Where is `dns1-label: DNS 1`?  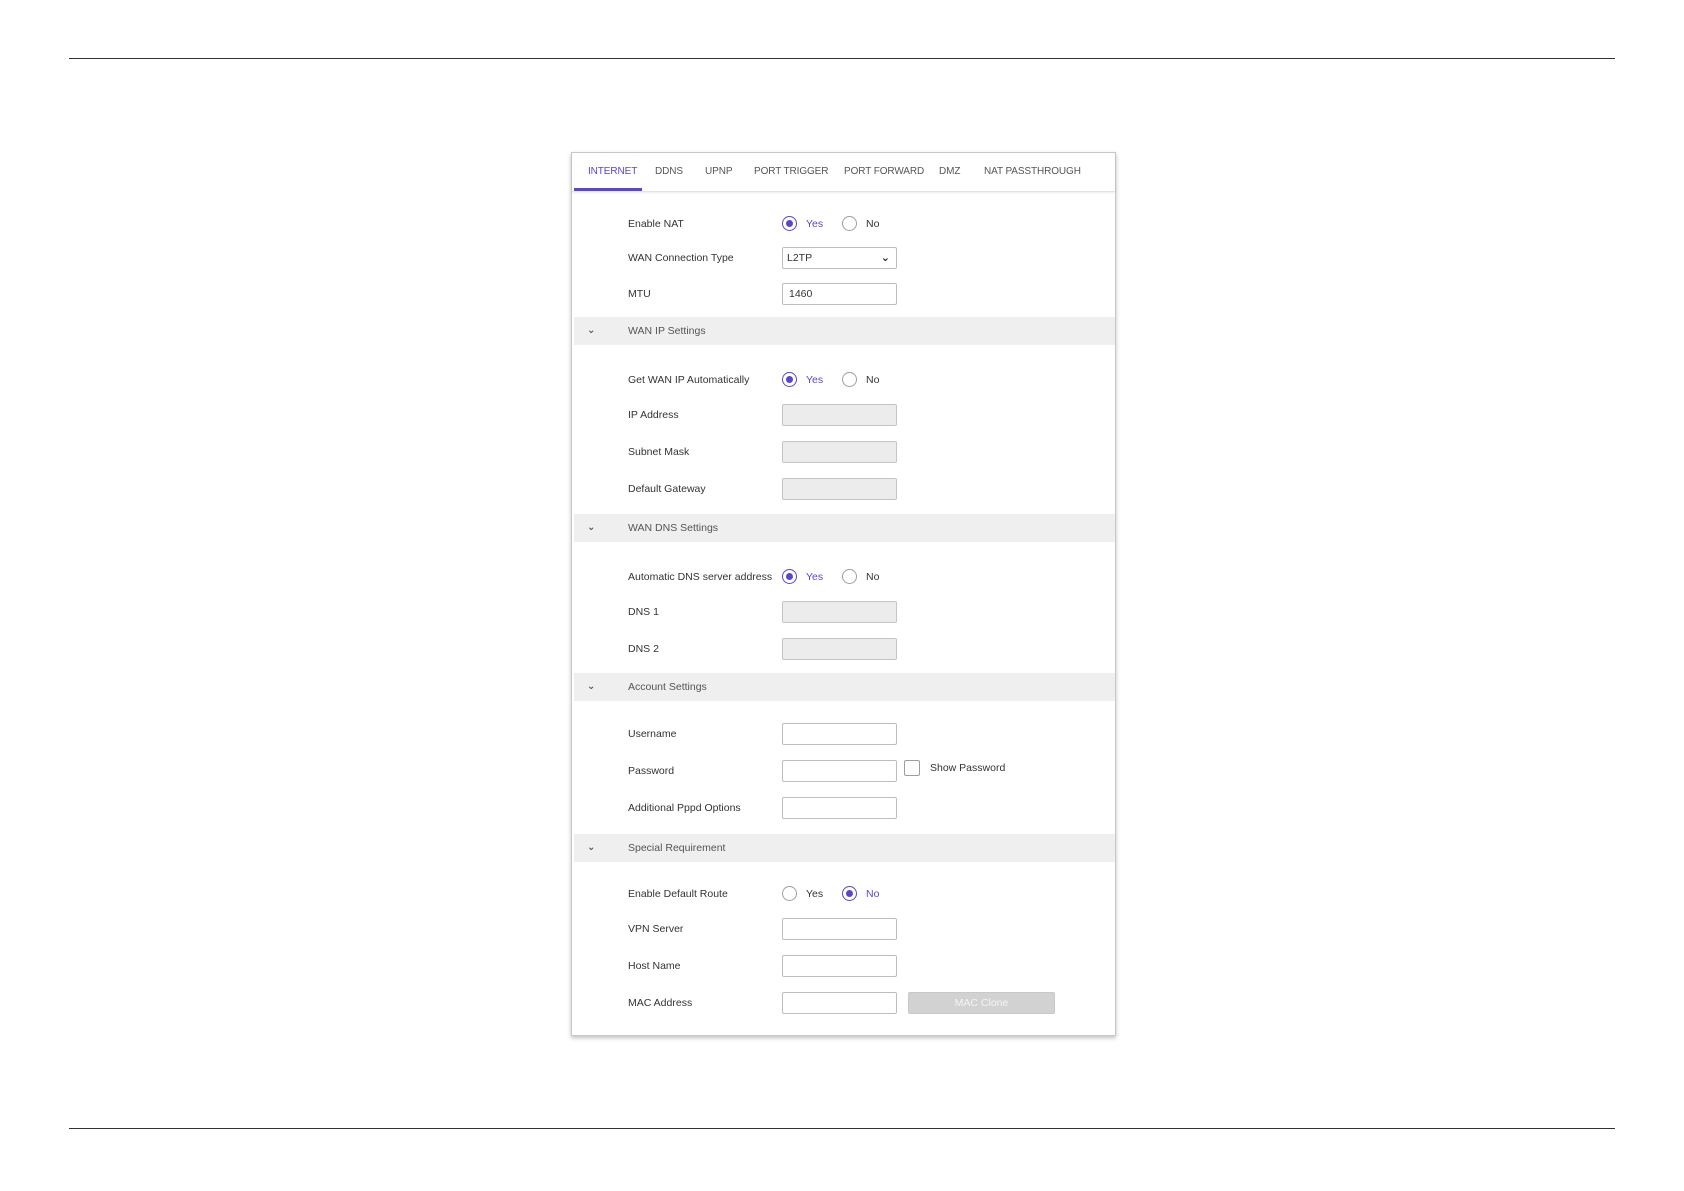
dns1-label: DNS 1 is located at coordinates (643, 612).